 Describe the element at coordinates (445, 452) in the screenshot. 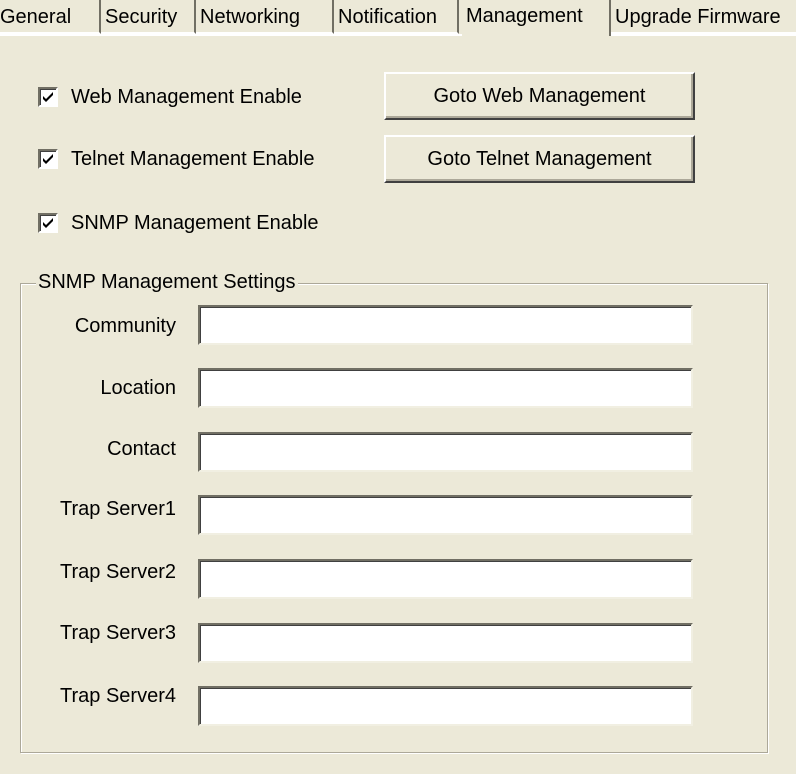

I see `contact-input` at that location.